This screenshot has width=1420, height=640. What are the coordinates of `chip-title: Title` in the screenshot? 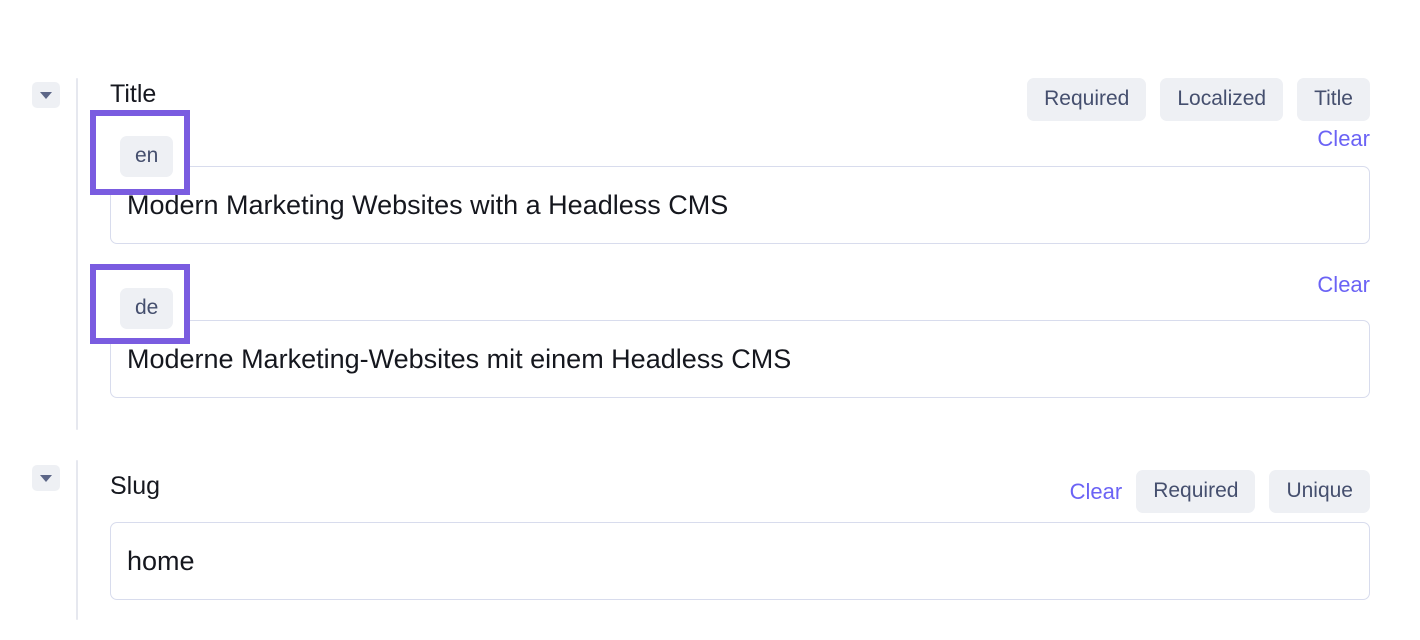 It's located at (1333, 99).